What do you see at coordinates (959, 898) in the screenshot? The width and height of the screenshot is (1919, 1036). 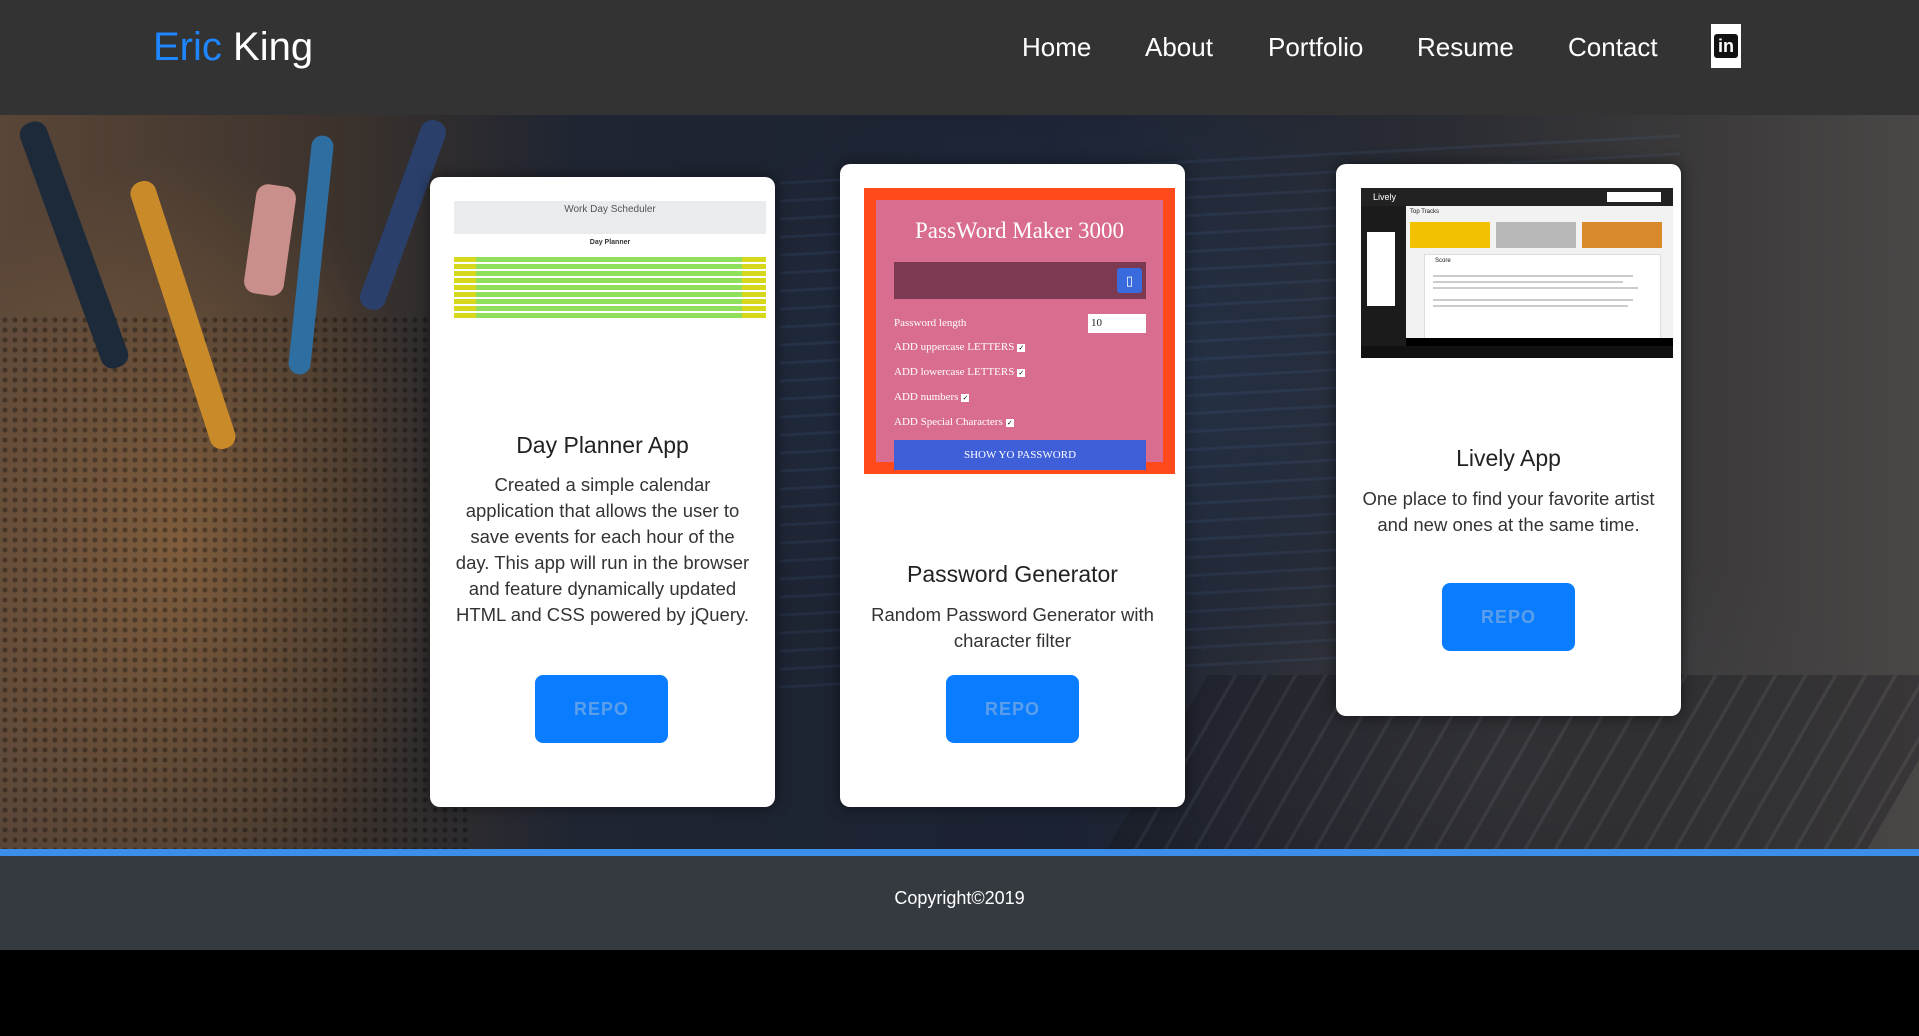 I see `copyright-text: Copyright©2019` at bounding box center [959, 898].